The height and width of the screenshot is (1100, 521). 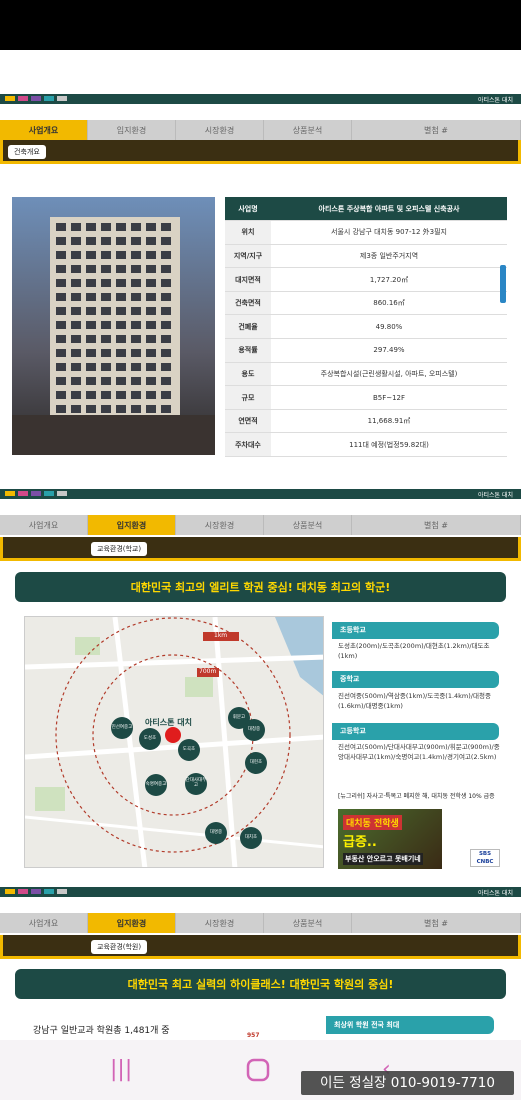 I want to click on section-pill: 교육환경(학원), so click(x=119, y=947).